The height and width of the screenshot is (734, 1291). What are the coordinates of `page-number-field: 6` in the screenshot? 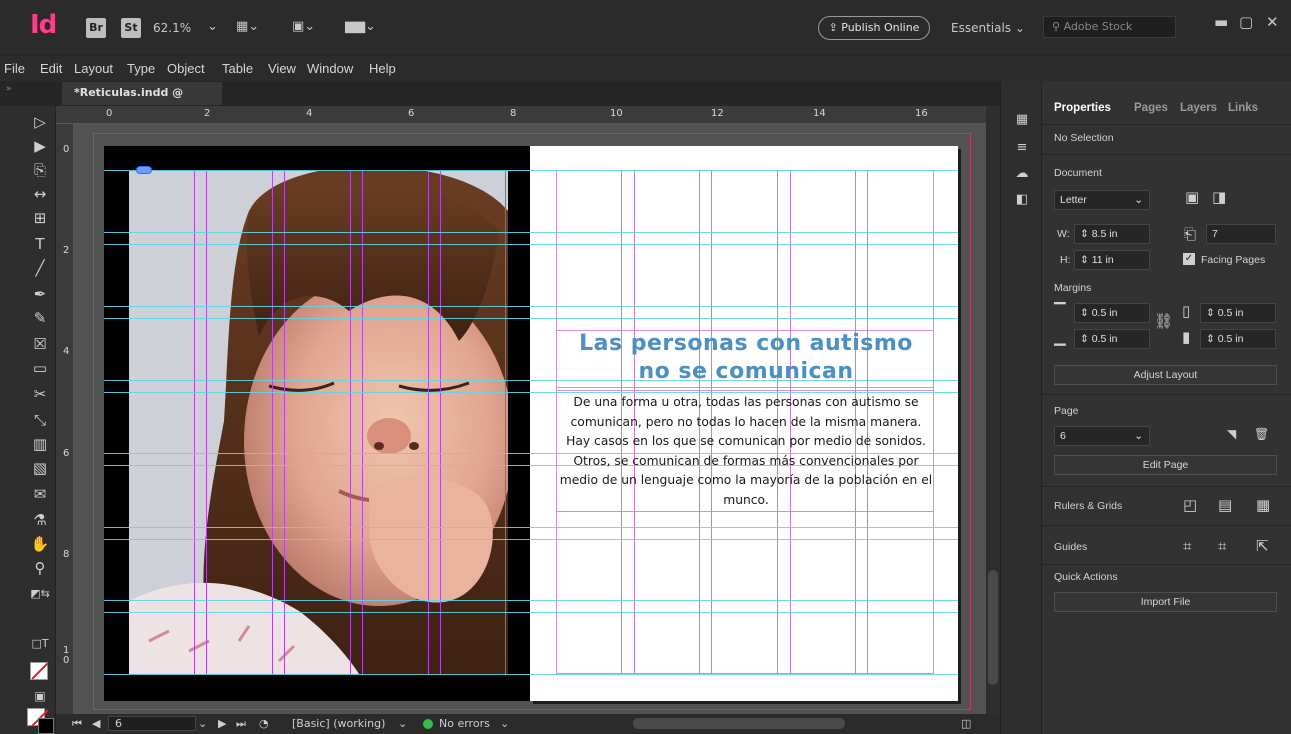 It's located at (152, 723).